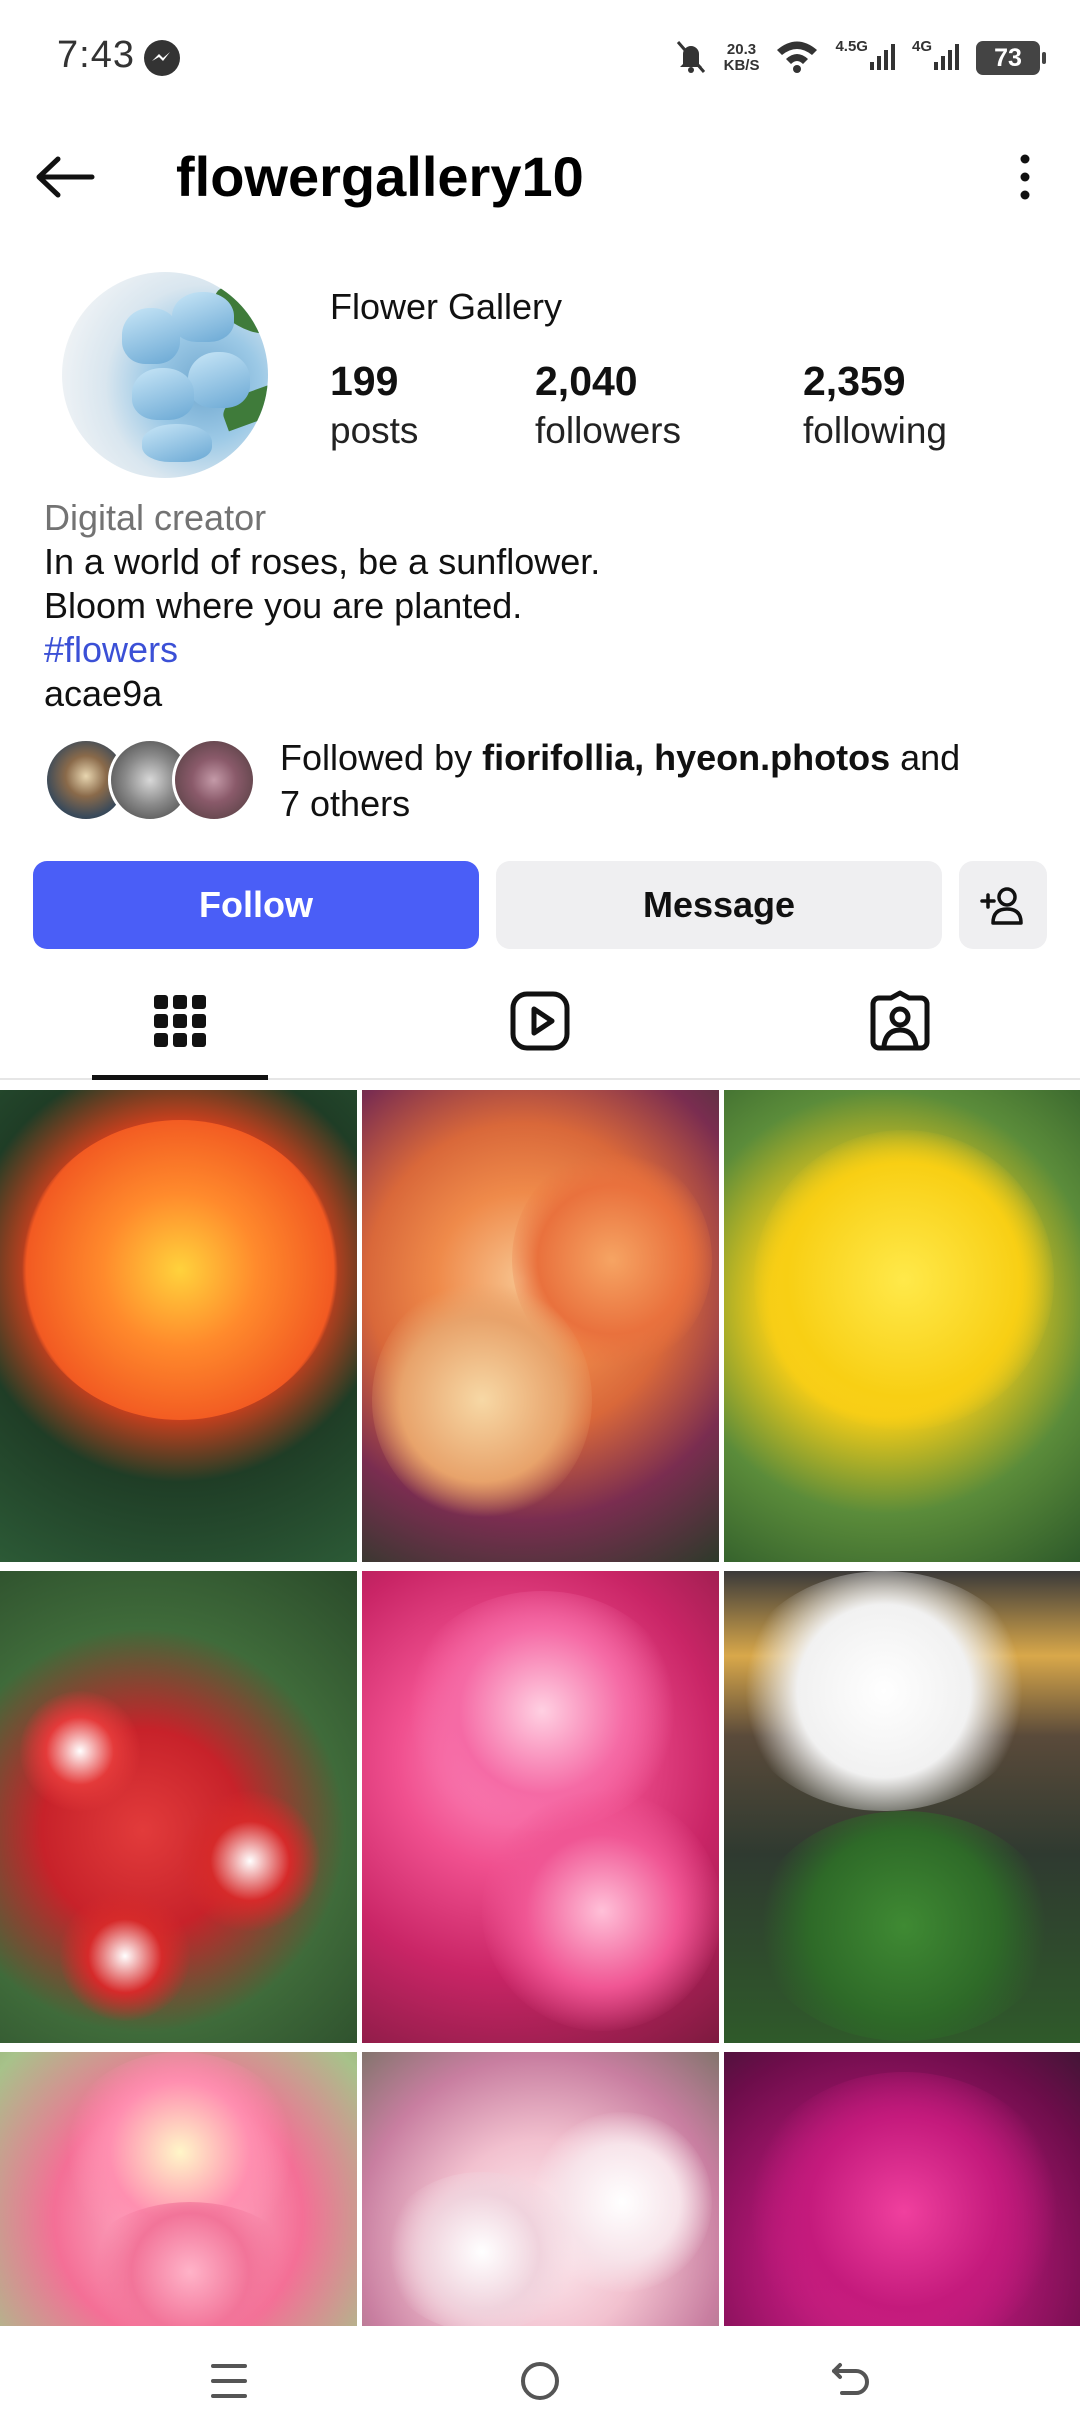  What do you see at coordinates (155, 517) in the screenshot?
I see `profile-category: Digital creator` at bounding box center [155, 517].